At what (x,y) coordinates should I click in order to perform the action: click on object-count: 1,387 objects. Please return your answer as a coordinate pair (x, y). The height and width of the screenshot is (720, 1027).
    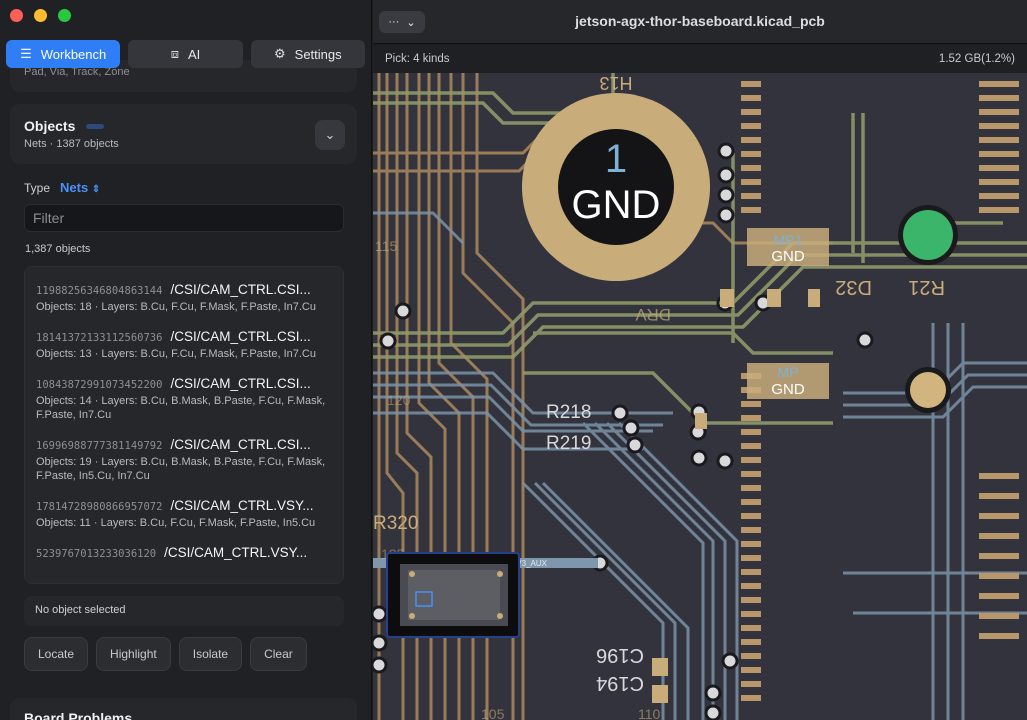
    Looking at the image, I should click on (58, 249).